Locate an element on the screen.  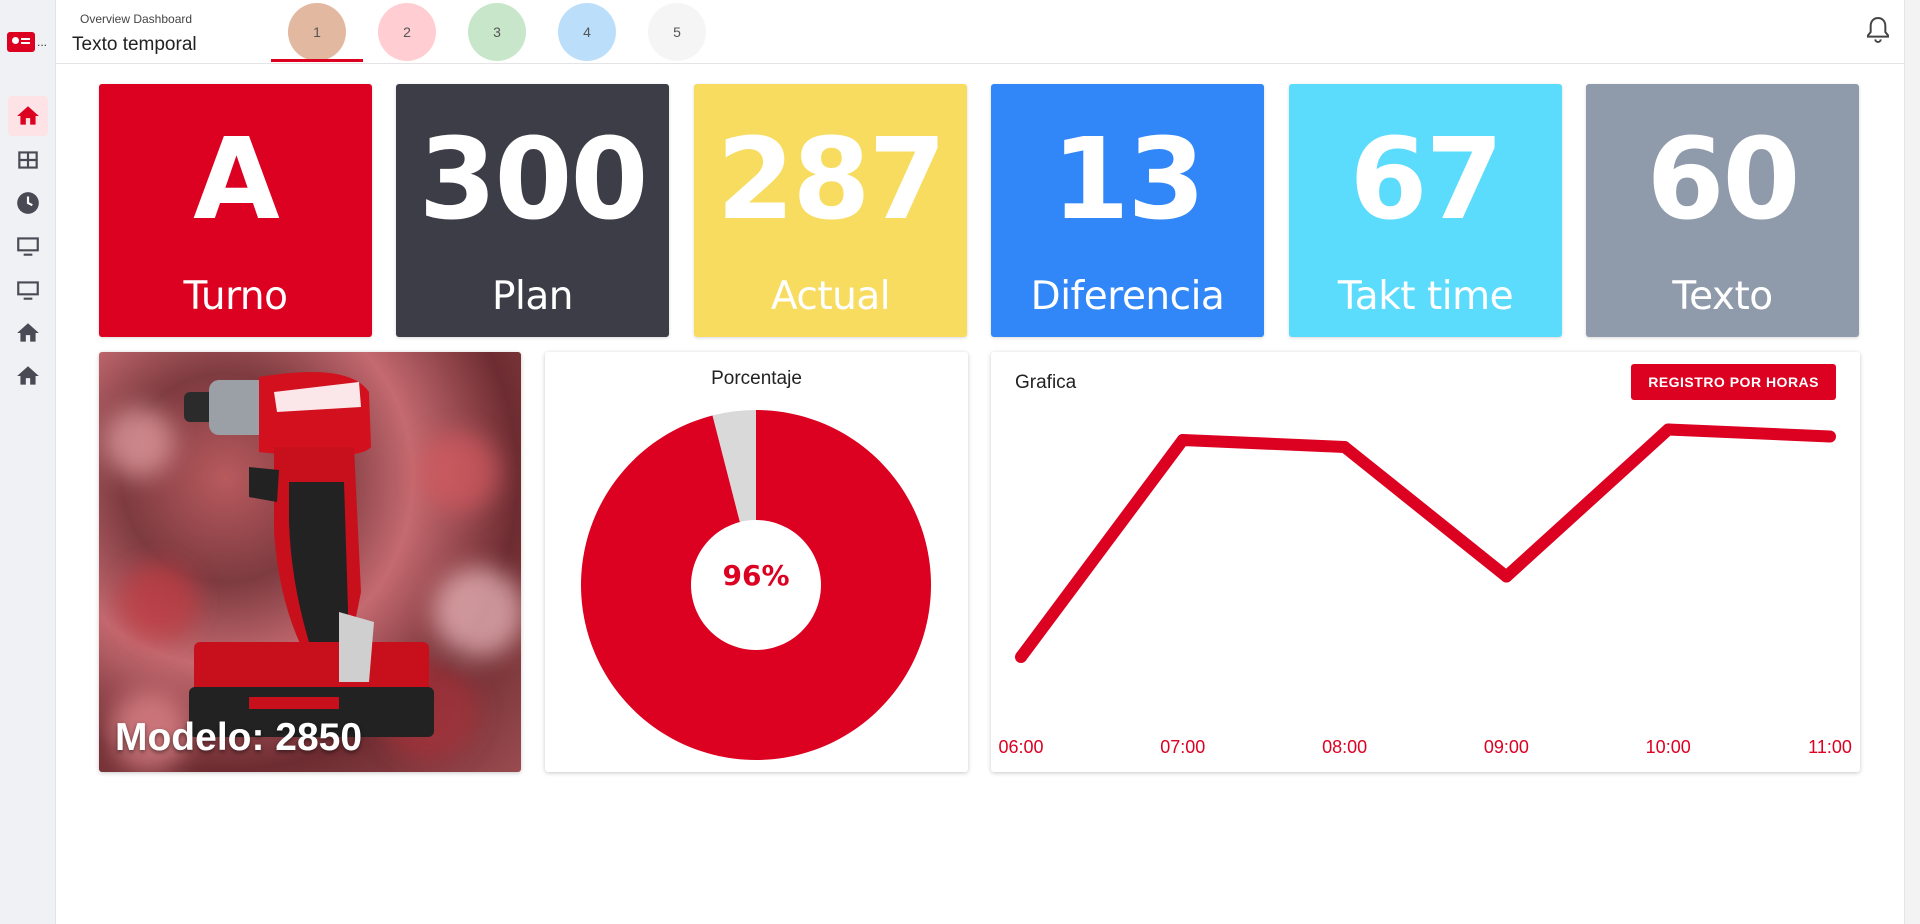
table-icon is located at coordinates (28, 160).